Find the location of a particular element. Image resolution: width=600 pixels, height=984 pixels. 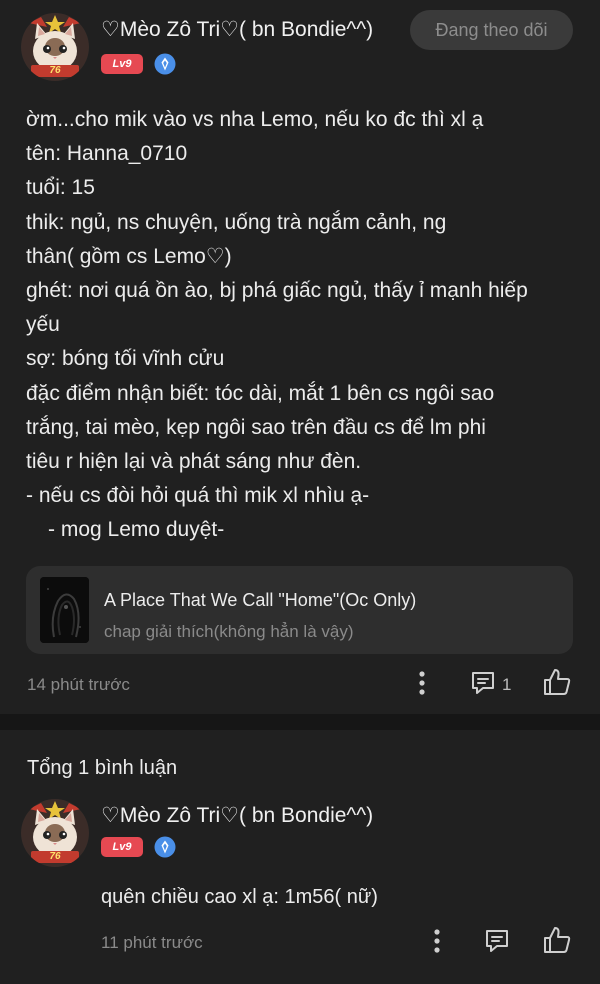

post-line: tuổi: 15 is located at coordinates (60, 188).